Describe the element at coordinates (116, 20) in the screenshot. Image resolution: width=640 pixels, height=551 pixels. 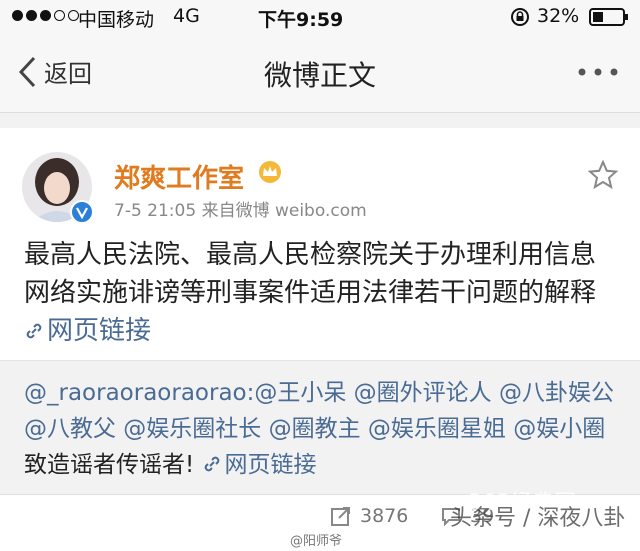
I see `carrier-name: 中国移动` at that location.